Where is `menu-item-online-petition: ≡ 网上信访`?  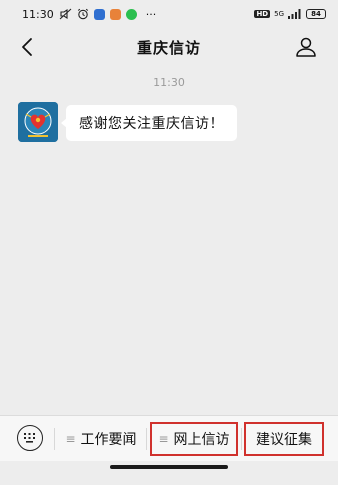
menu-item-online-petition: ≡ 网上信访 is located at coordinates (194, 439).